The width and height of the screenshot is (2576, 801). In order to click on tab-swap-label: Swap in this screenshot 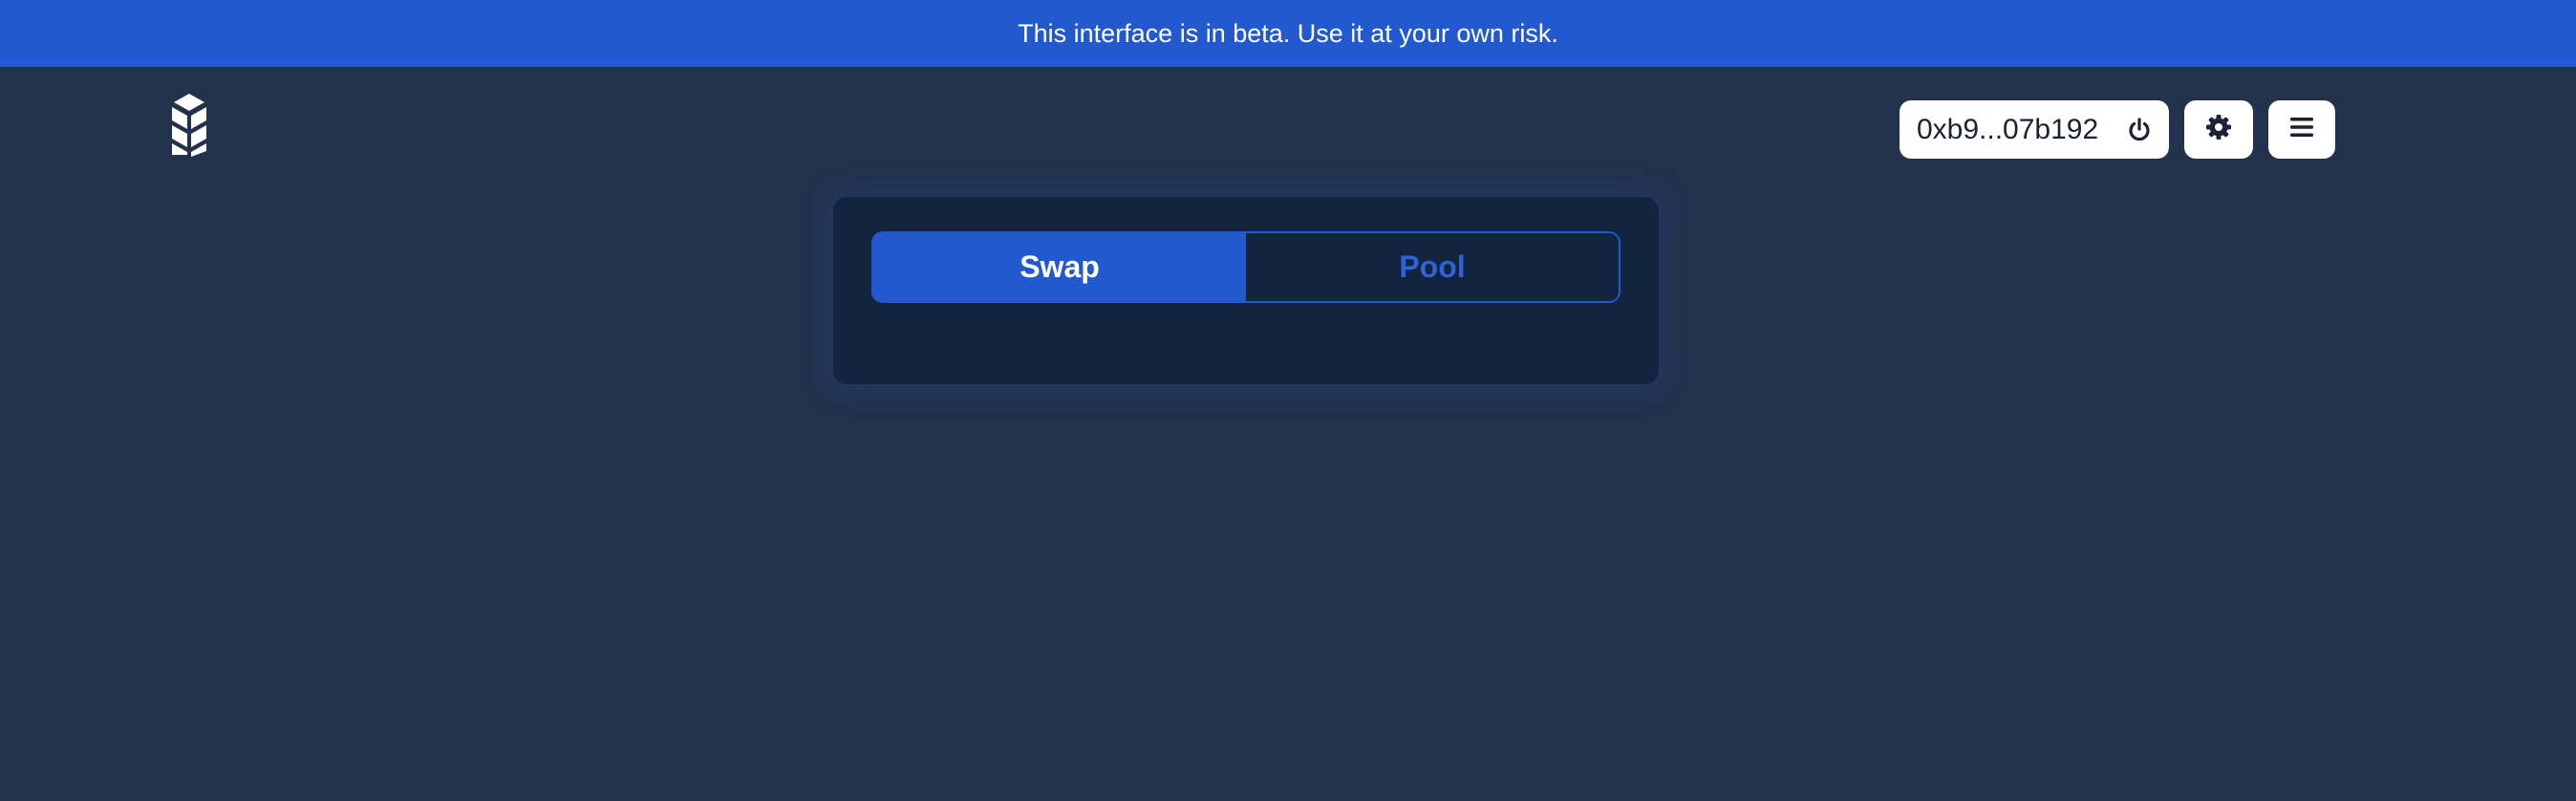, I will do `click(1060, 266)`.